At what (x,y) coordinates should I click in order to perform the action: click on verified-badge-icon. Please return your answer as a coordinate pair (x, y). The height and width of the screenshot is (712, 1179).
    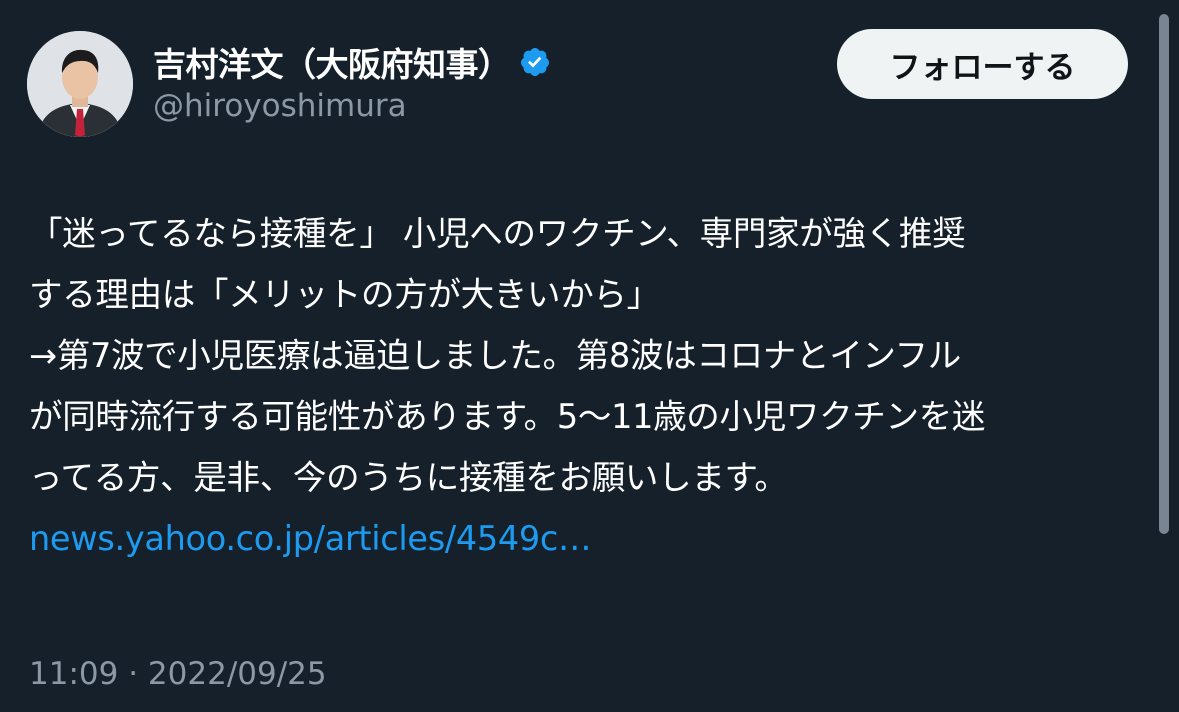
    Looking at the image, I should click on (535, 62).